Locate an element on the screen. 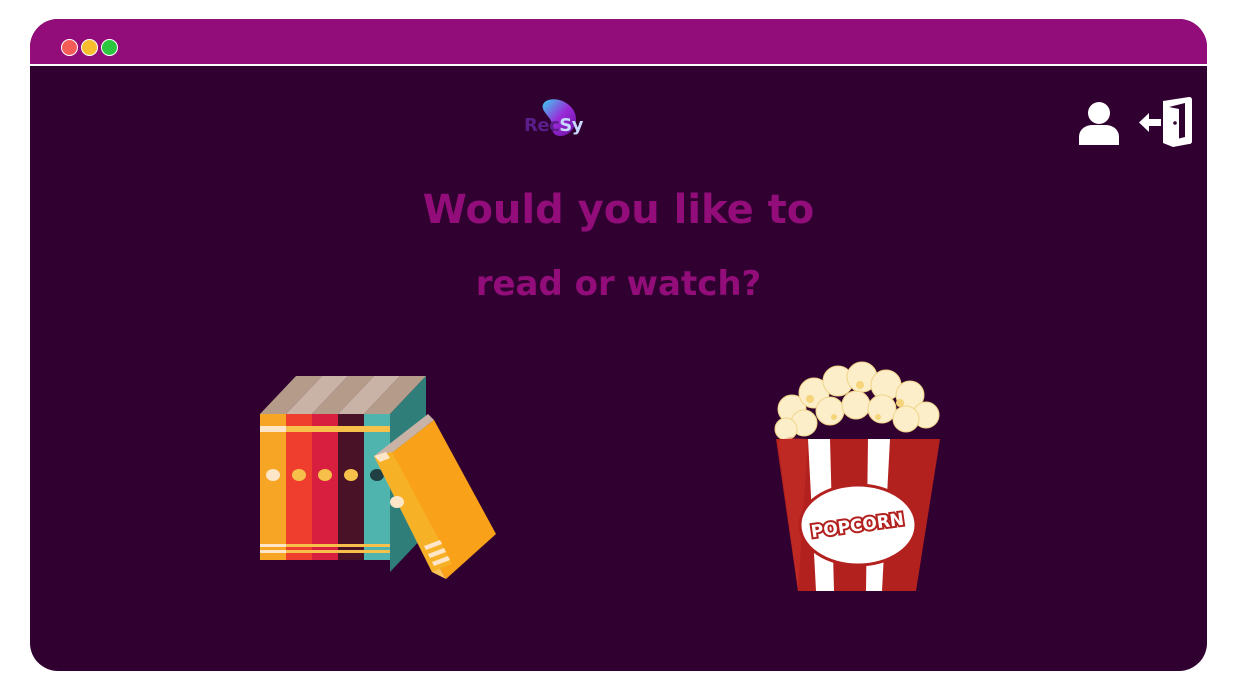 The image size is (1237, 691). user-icon is located at coordinates (1099, 123).